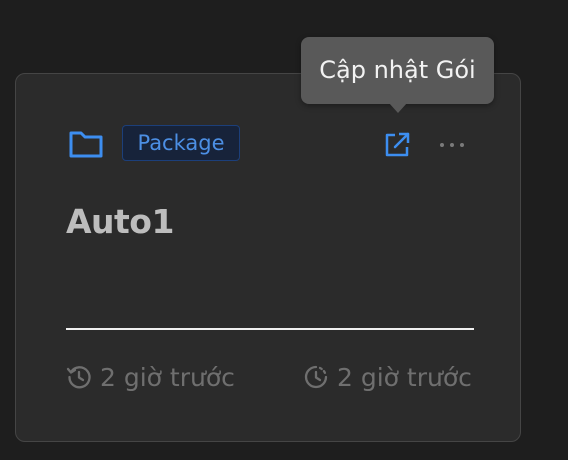 The width and height of the screenshot is (568, 460). I want to click on divider, so click(270, 329).